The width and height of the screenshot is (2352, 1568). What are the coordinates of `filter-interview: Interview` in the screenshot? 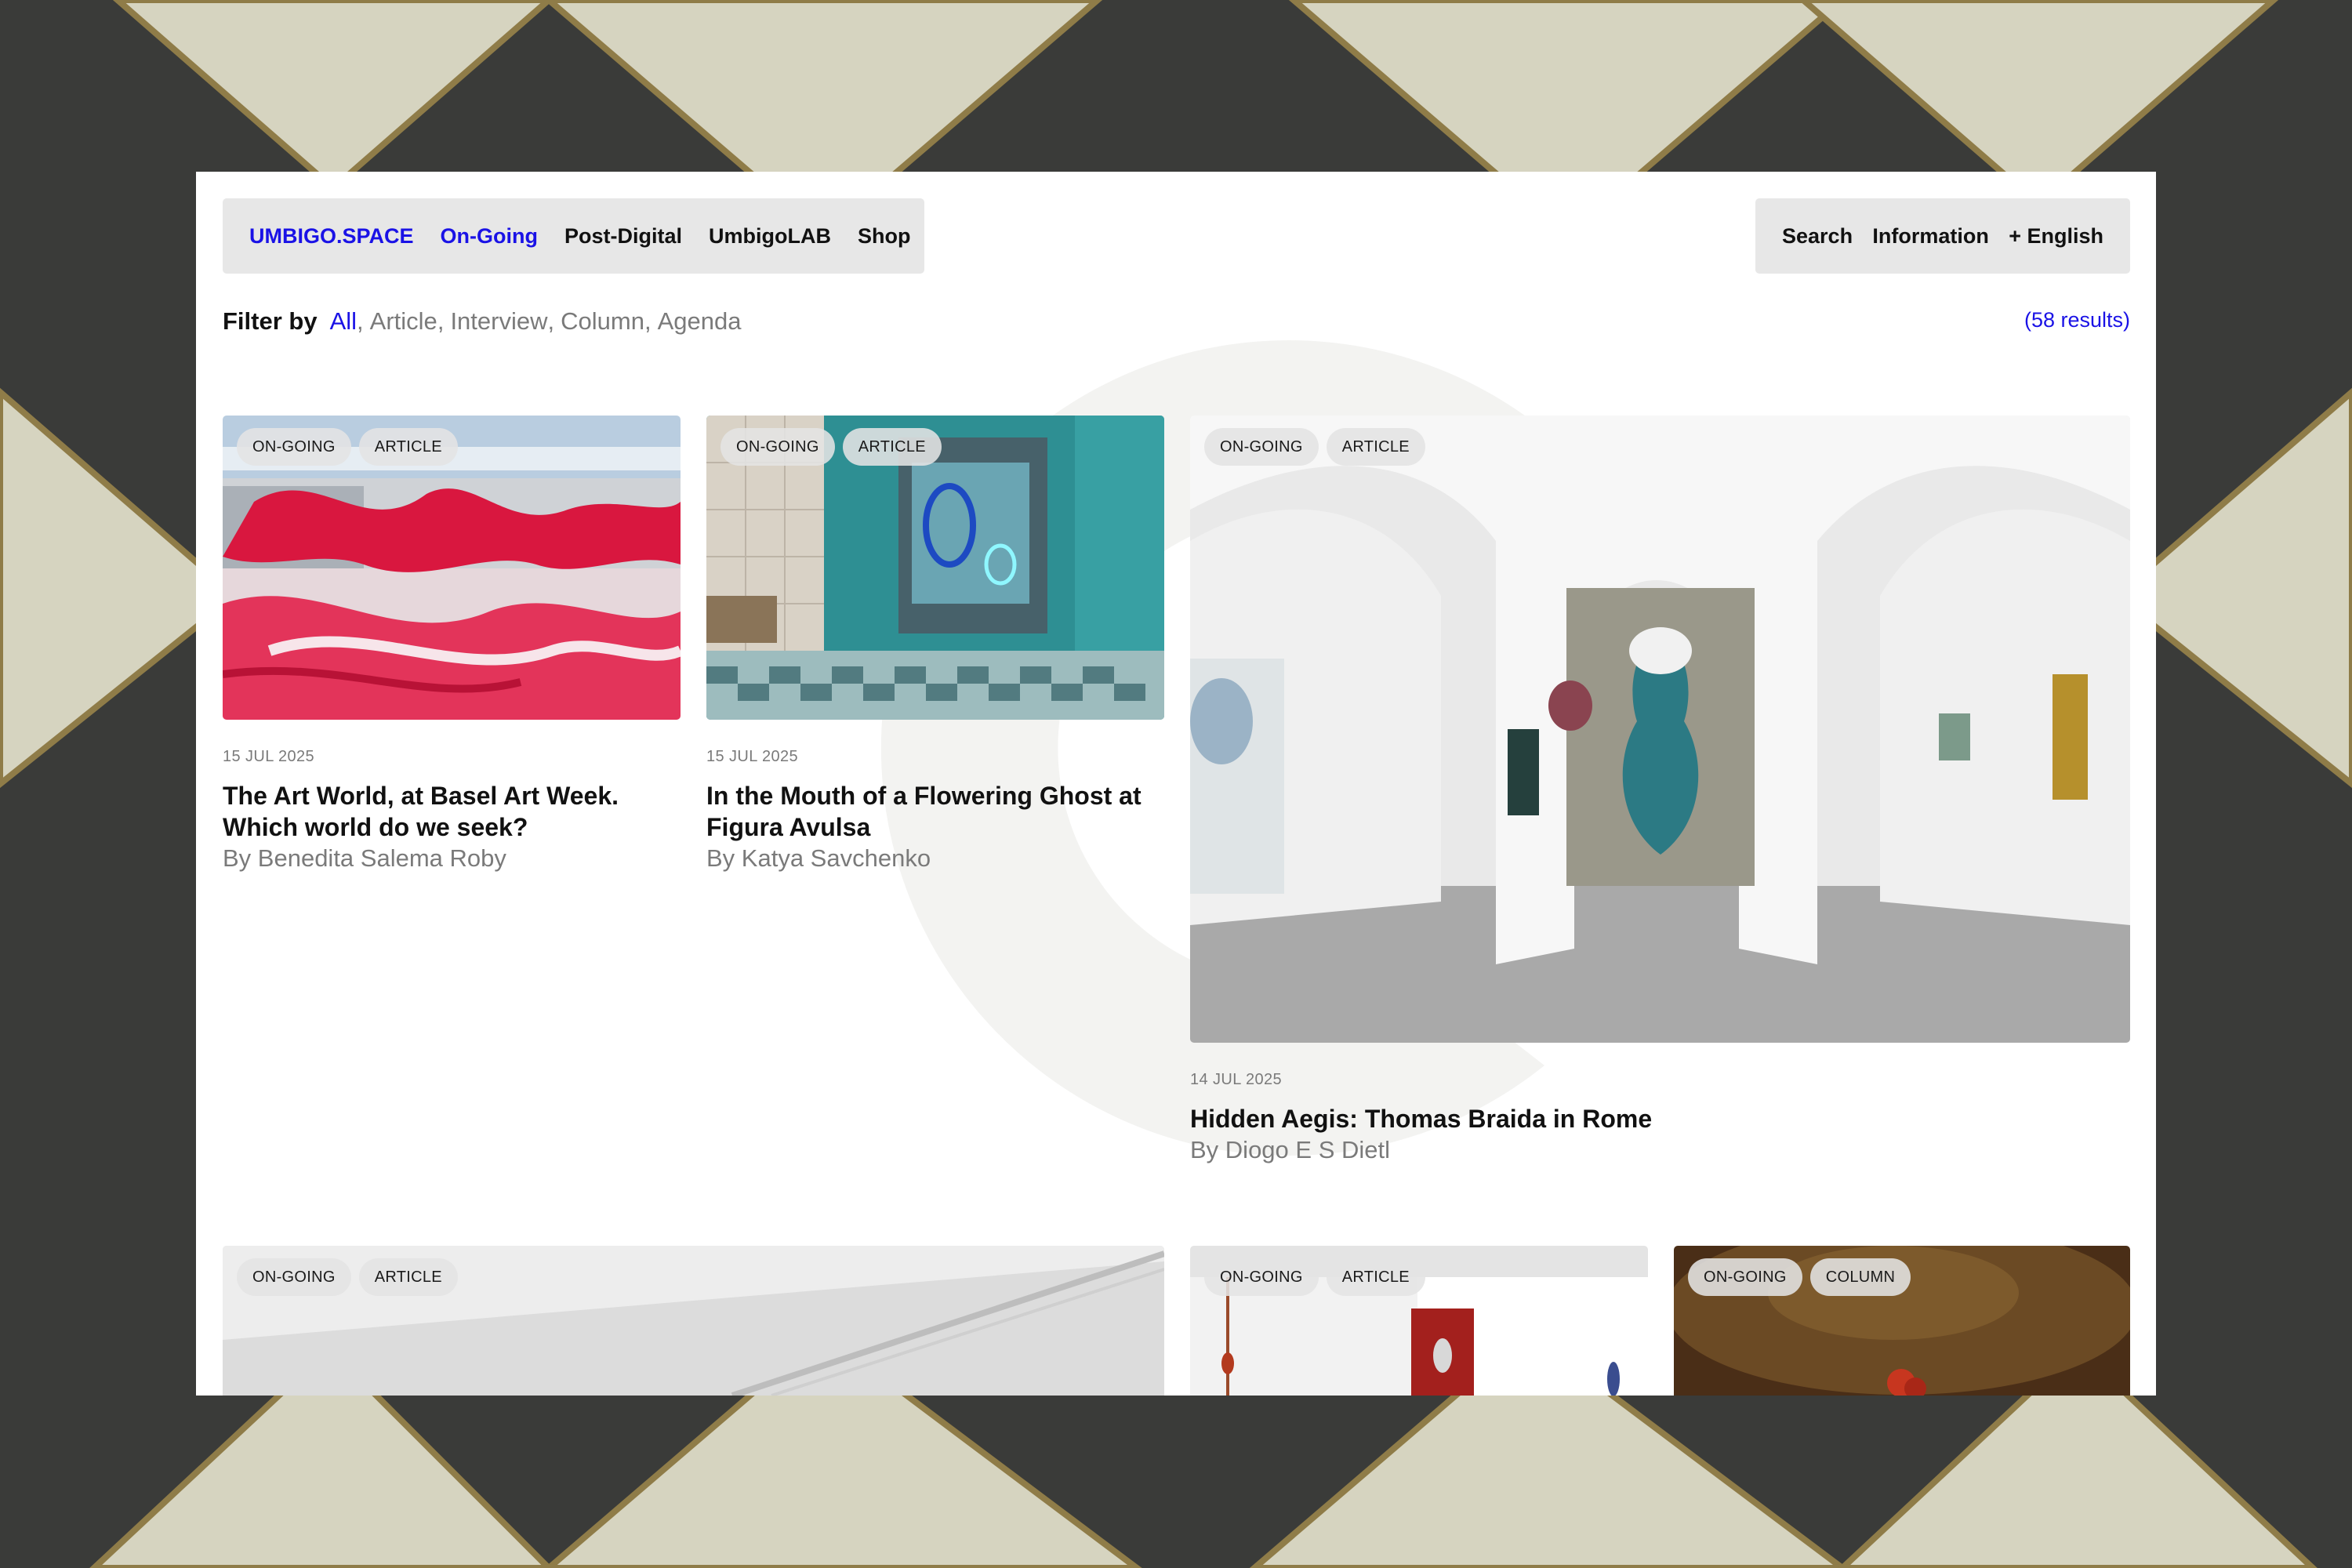 It's located at (498, 321).